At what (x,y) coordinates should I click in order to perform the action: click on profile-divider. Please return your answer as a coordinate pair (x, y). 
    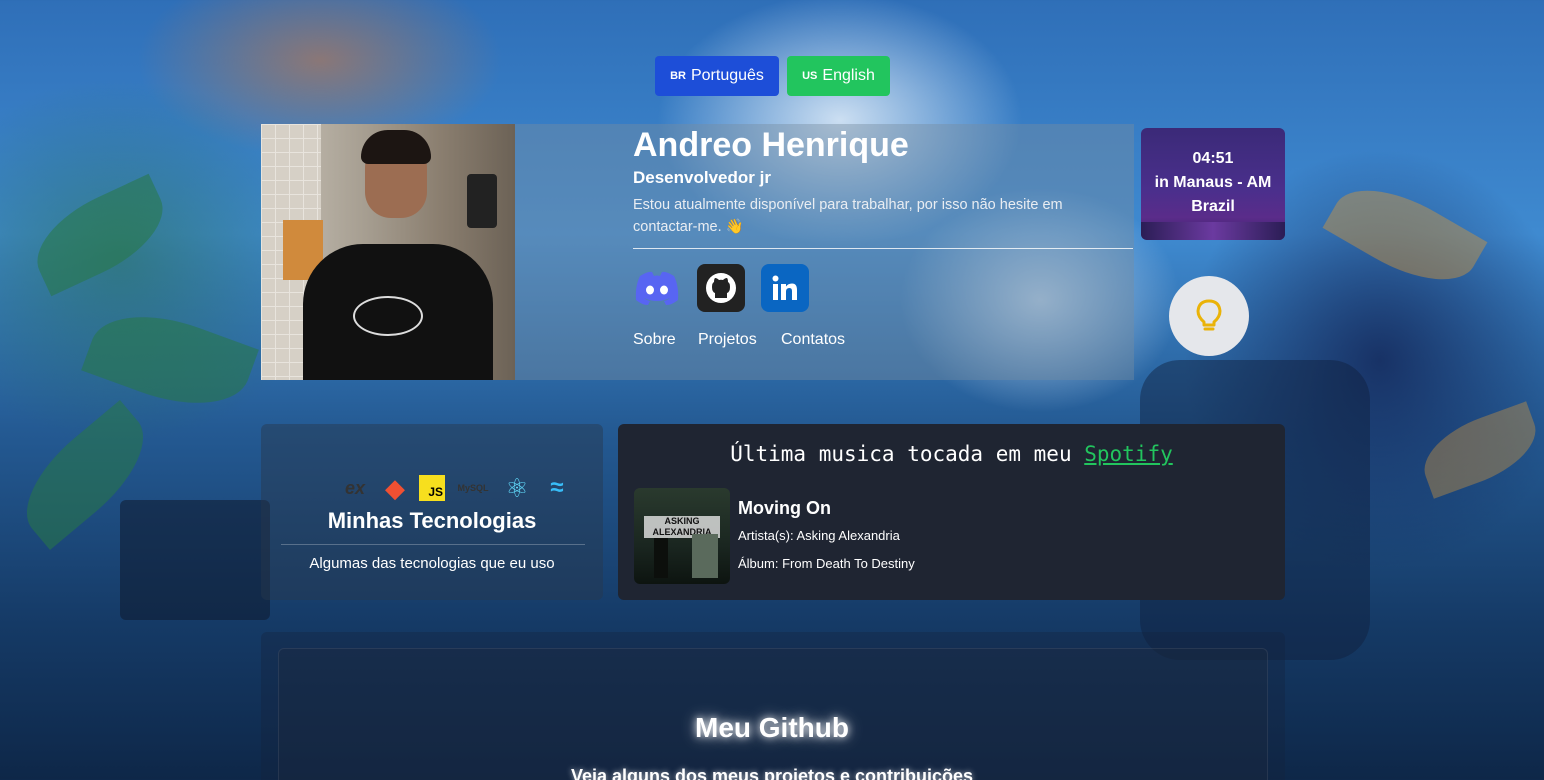
    Looking at the image, I should click on (883, 248).